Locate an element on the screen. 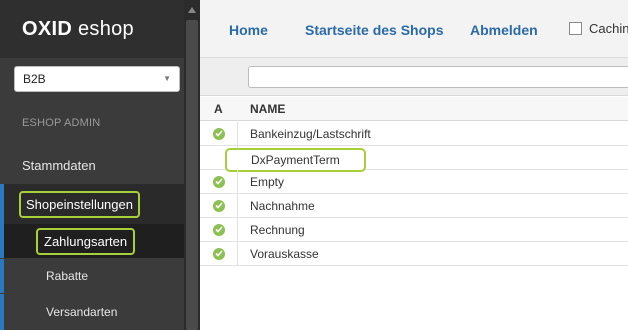 The image size is (628, 330). payment-name: Bankeinzug/Lastschrift is located at coordinates (310, 134).